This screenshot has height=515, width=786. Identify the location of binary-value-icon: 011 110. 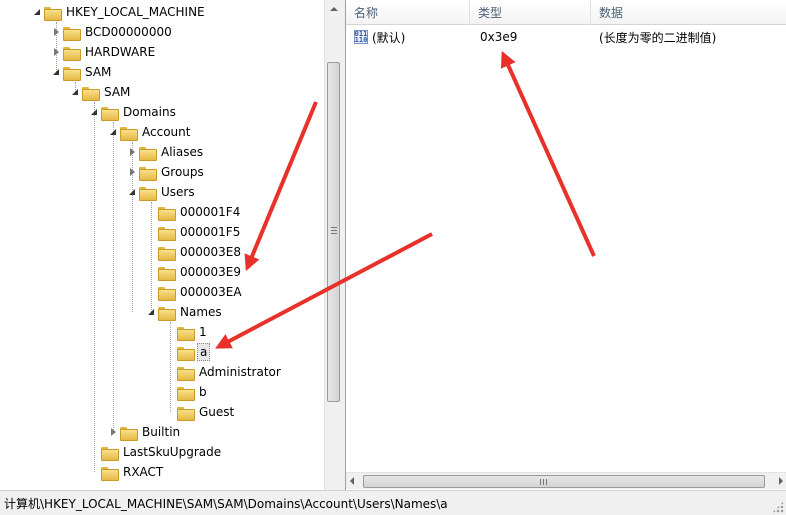
(361, 37).